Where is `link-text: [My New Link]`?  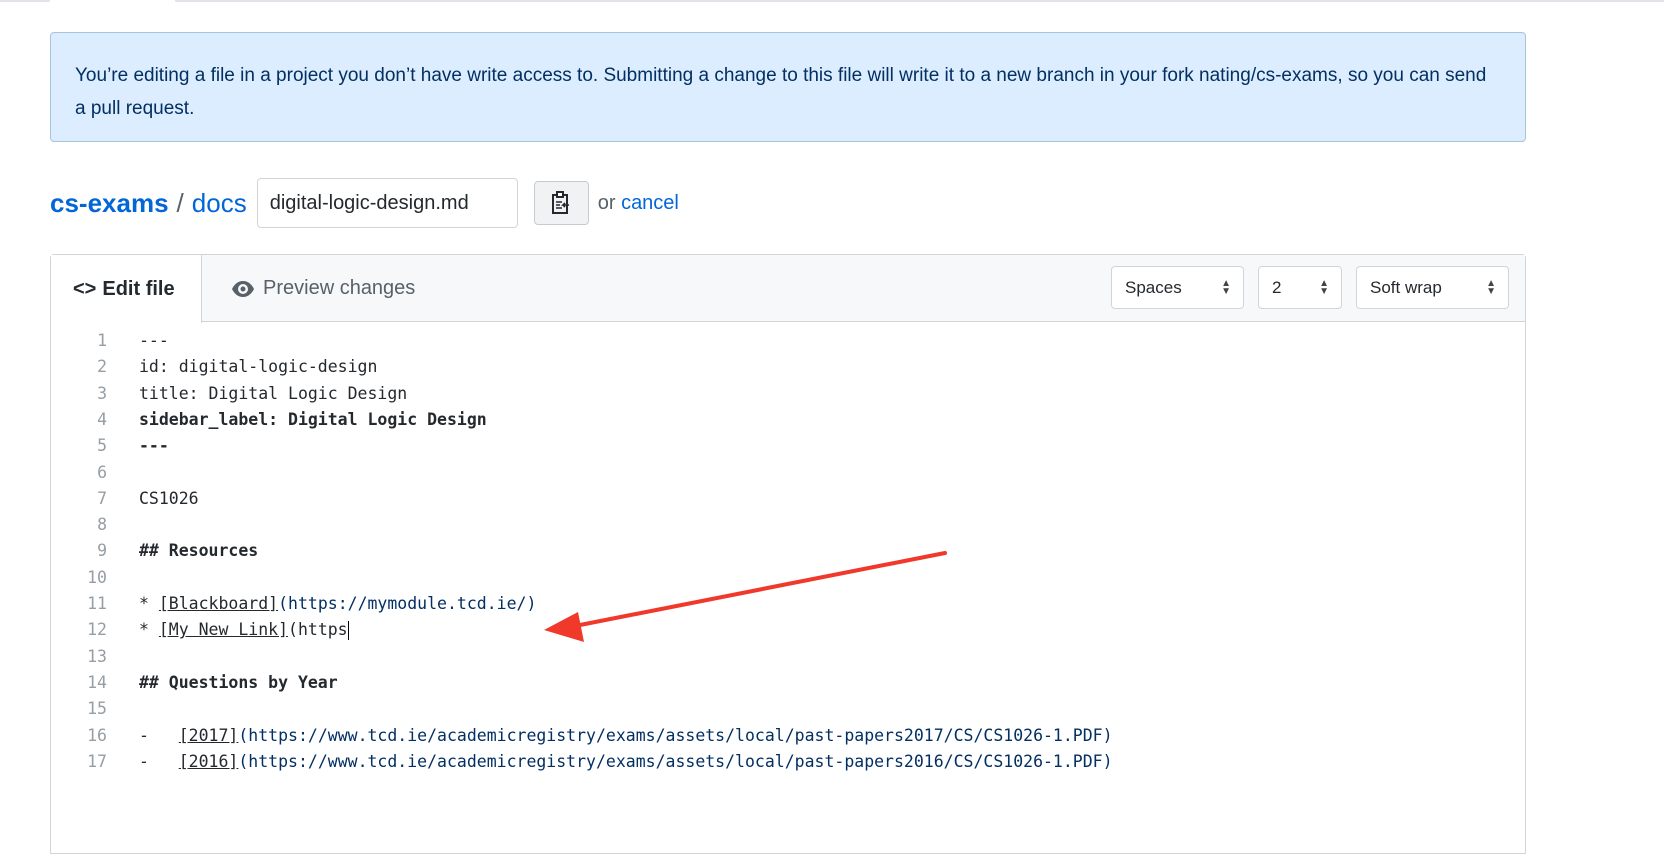 link-text: [My New Link] is located at coordinates (223, 630).